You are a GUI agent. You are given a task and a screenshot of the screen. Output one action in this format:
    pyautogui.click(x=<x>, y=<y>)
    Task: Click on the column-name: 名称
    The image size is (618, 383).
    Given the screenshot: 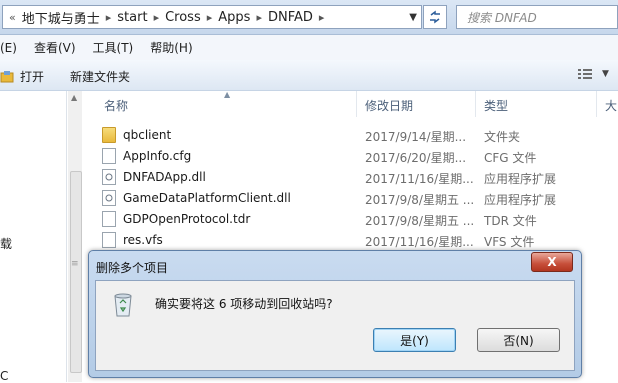 What is the action you would take?
    pyautogui.click(x=116, y=105)
    